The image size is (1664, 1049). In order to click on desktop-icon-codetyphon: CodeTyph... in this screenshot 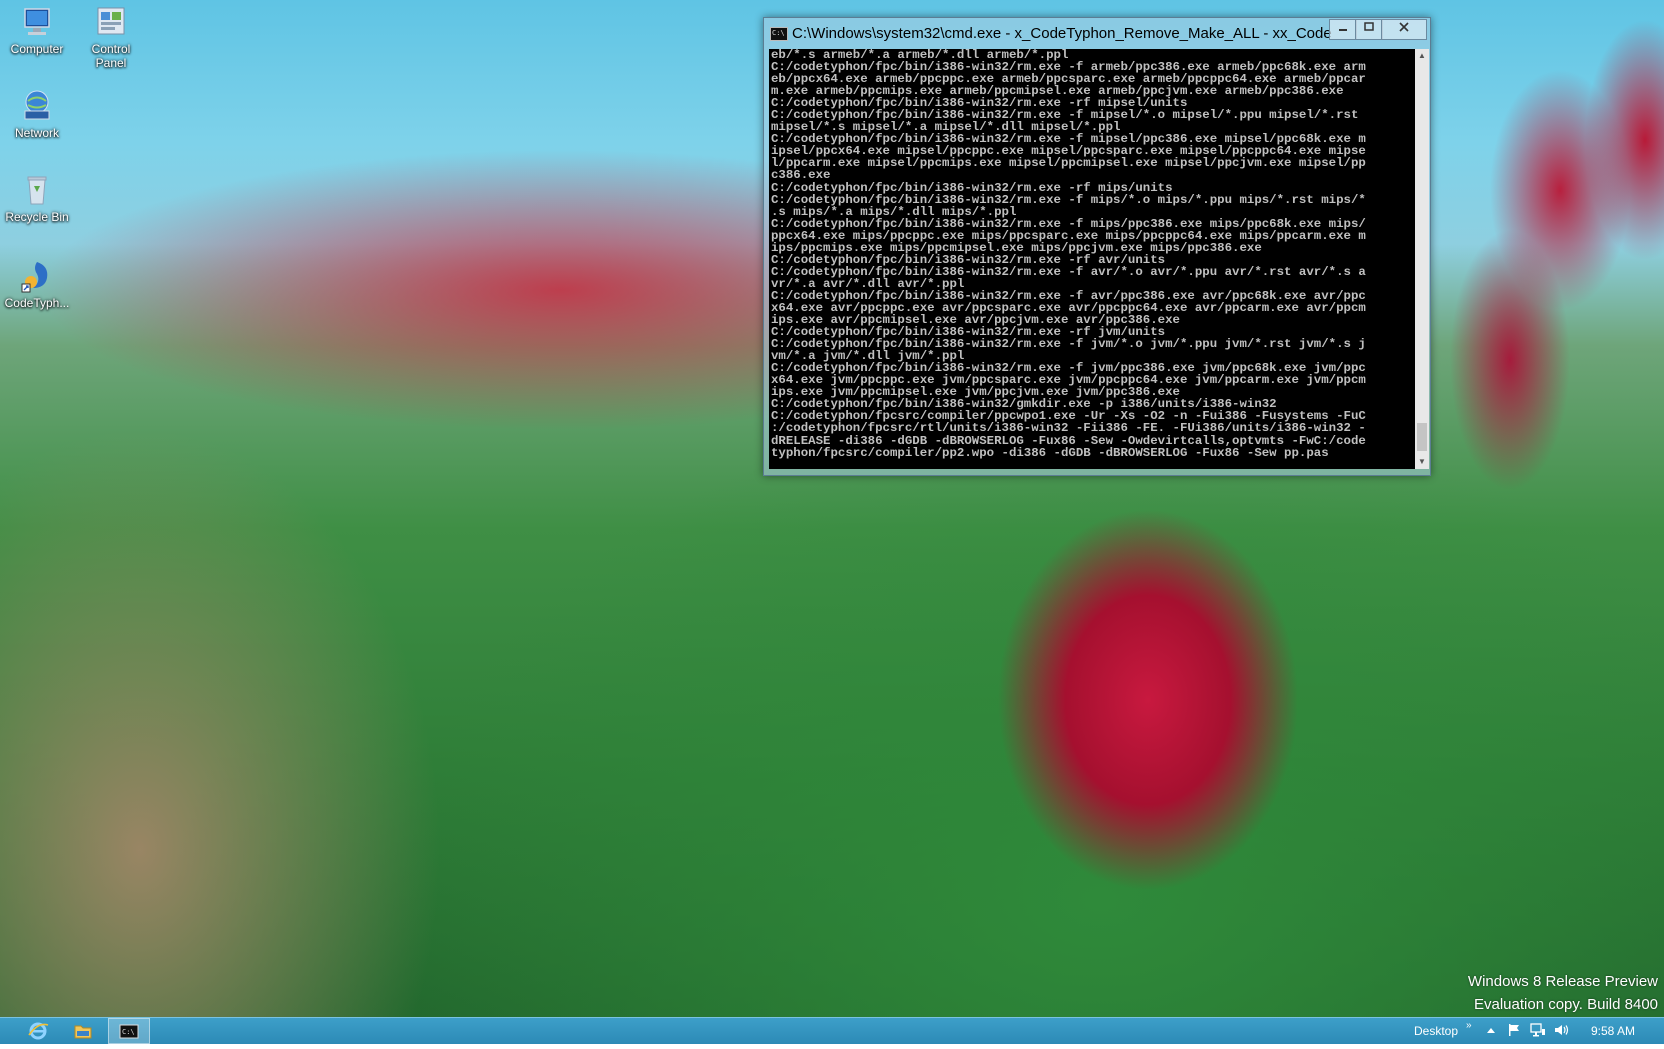, I will do `click(37, 284)`.